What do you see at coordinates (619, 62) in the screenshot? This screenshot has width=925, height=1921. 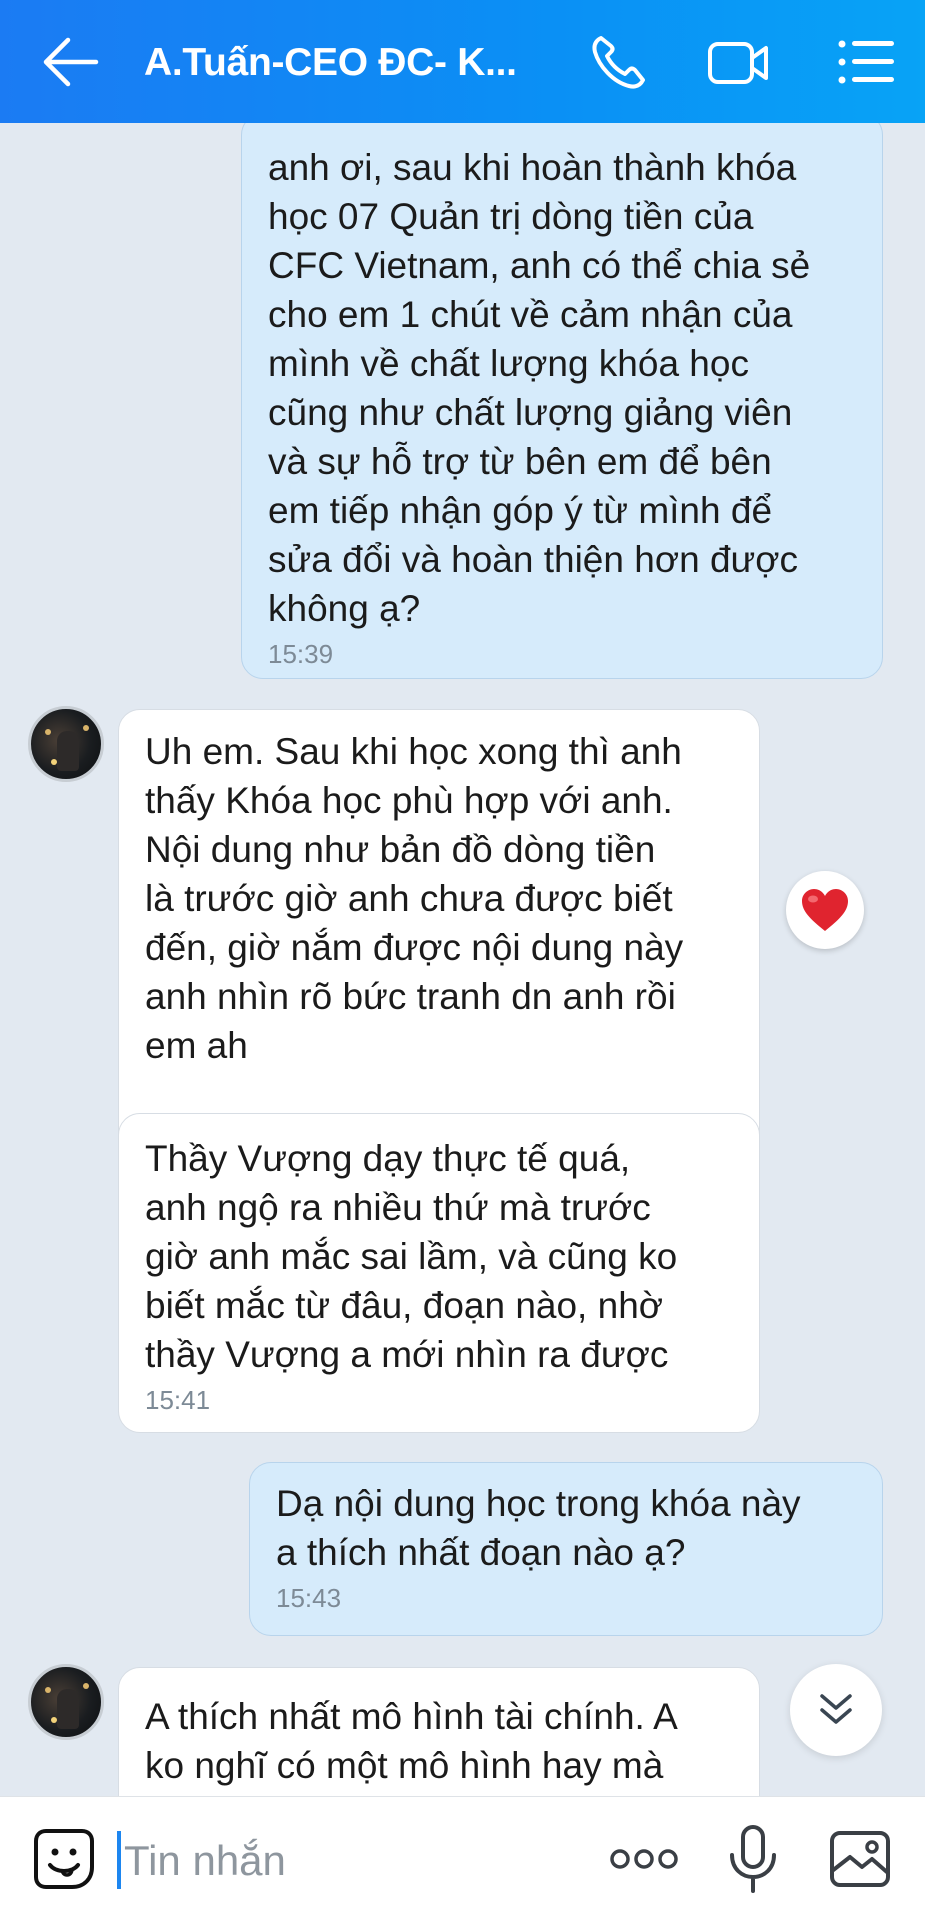 I see `phone-icon` at bounding box center [619, 62].